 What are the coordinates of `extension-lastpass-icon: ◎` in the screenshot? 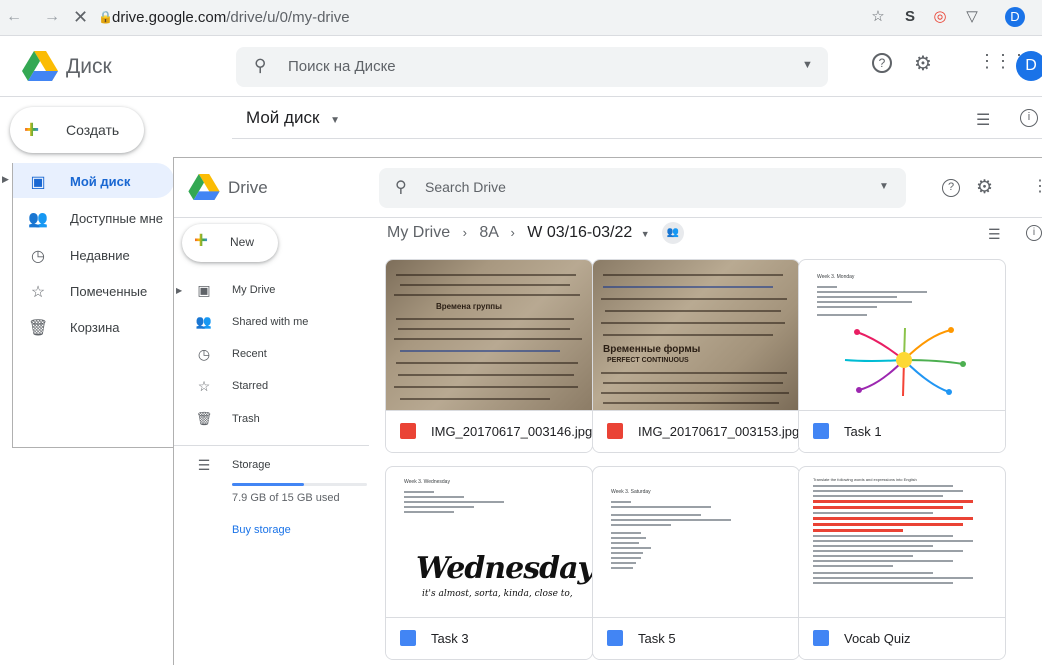 It's located at (940, 17).